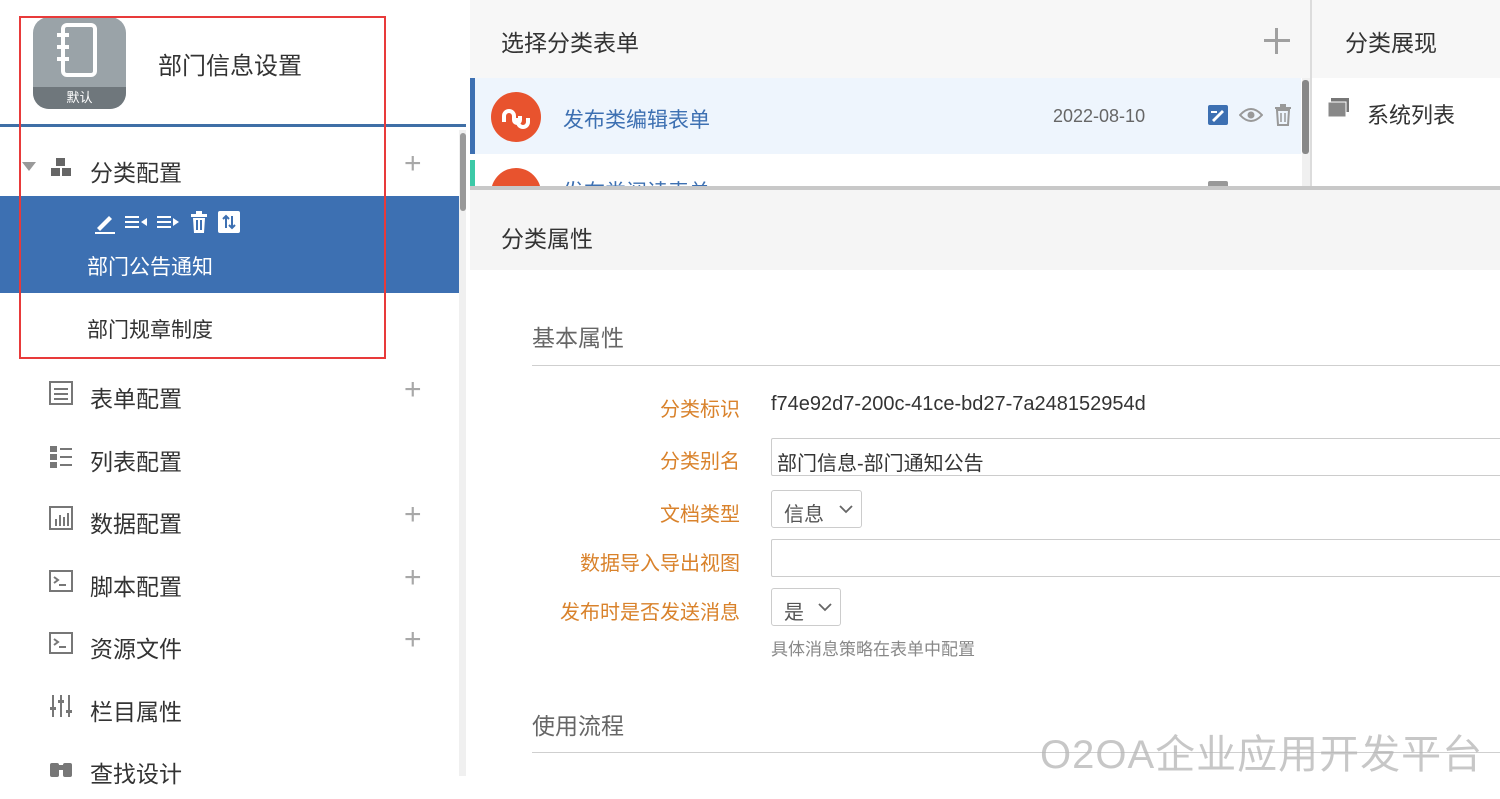  Describe the element at coordinates (61, 457) in the screenshot. I see `list-icon` at that location.